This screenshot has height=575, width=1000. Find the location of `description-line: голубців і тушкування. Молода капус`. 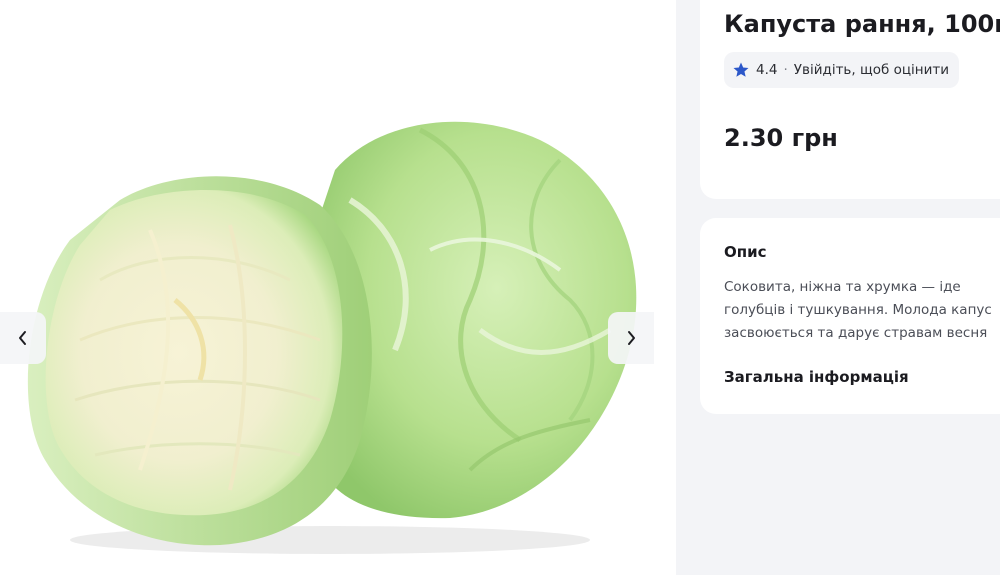

description-line: голубців і тушкування. Молода капус is located at coordinates (858, 310).